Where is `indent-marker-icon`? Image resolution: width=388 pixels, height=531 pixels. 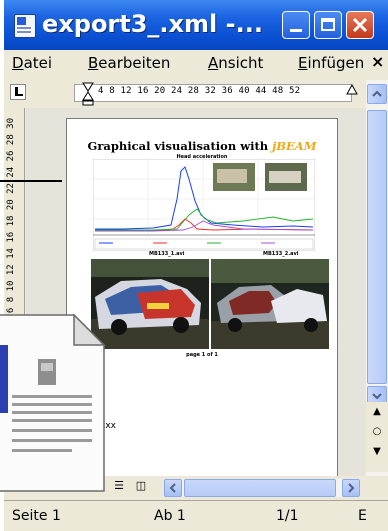
indent-marker-icon is located at coordinates (88, 94).